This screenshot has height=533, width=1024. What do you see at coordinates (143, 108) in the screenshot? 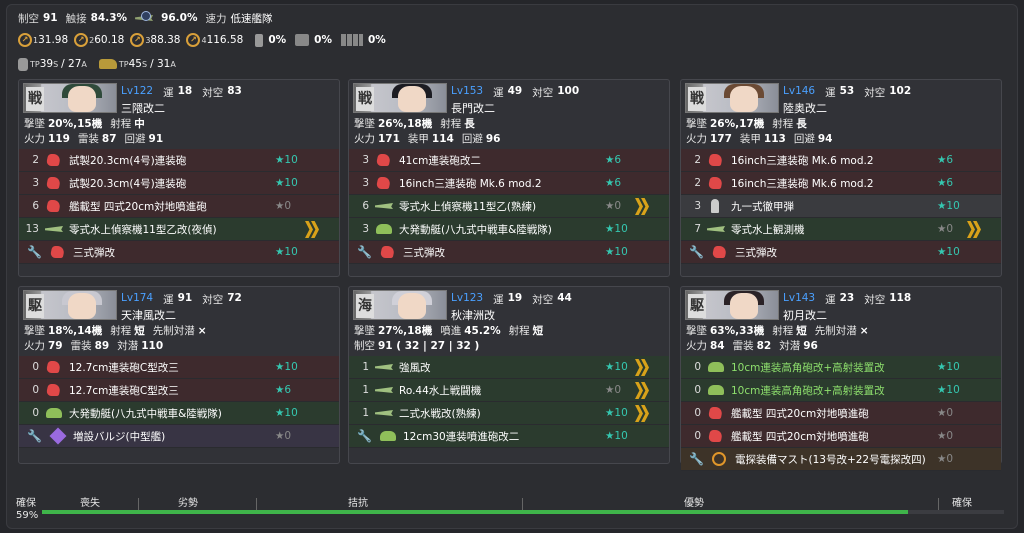
I see `ship-name: 三隈改二` at bounding box center [143, 108].